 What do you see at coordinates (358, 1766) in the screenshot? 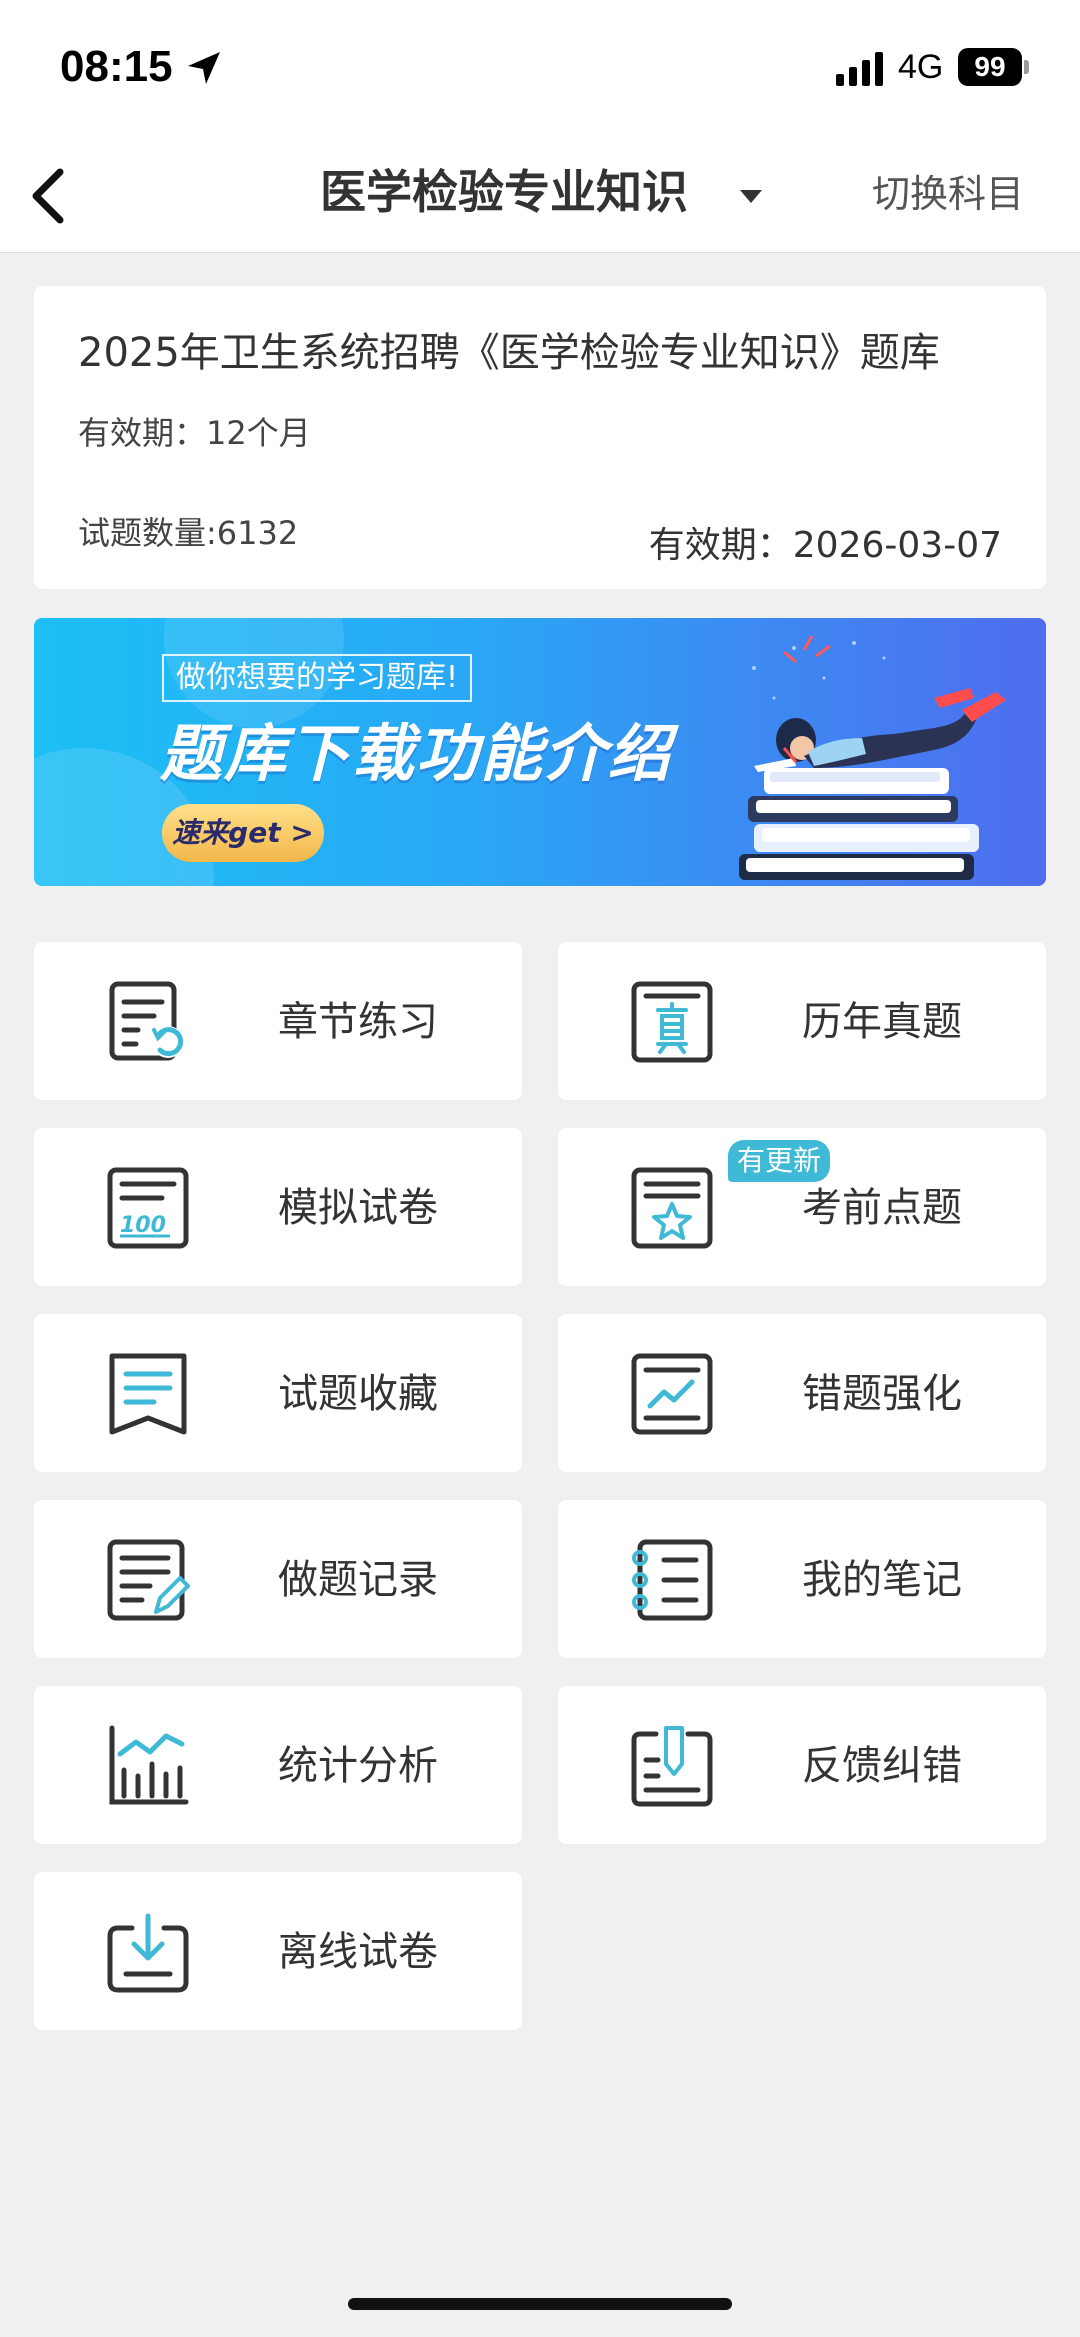
I see `menu-item-label: 统计分析` at bounding box center [358, 1766].